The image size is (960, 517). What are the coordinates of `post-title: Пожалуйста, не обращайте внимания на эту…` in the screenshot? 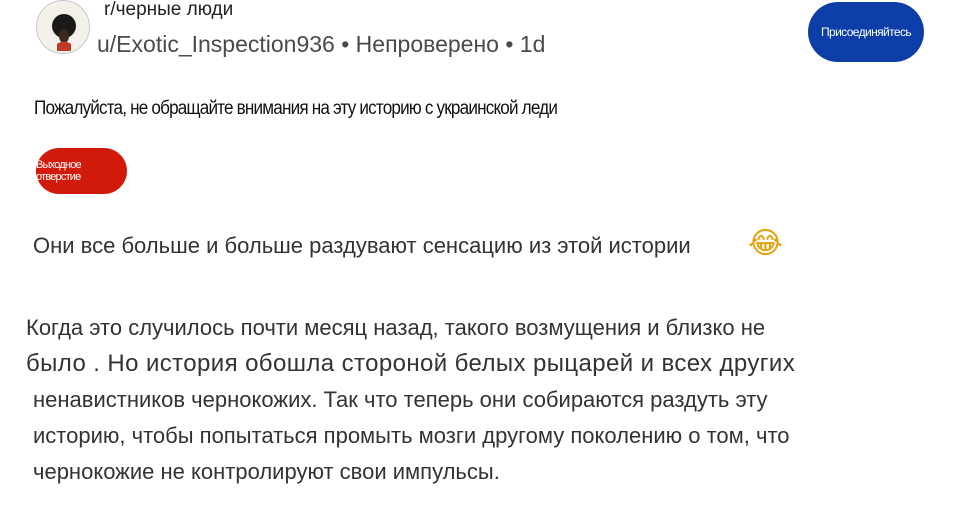 It's located at (296, 109).